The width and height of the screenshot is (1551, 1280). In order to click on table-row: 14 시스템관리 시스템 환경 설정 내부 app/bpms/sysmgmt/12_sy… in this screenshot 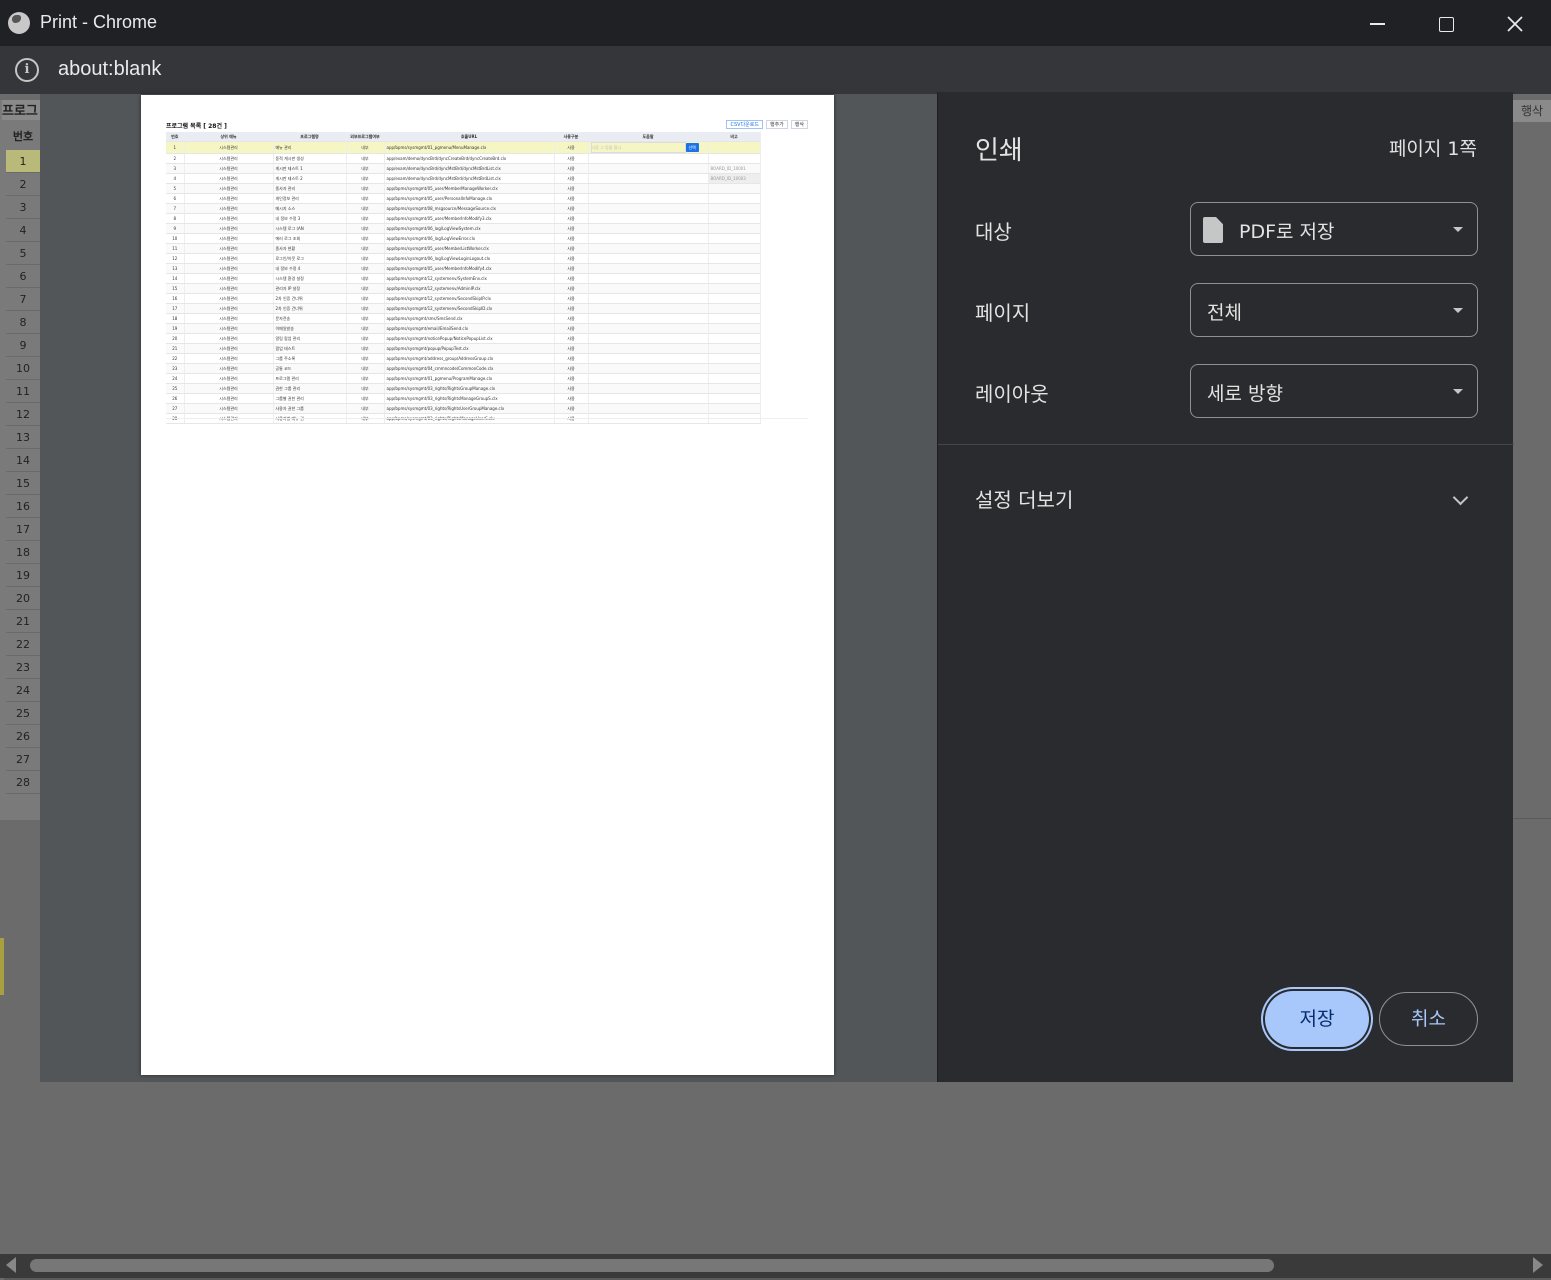, I will do `click(463, 278)`.